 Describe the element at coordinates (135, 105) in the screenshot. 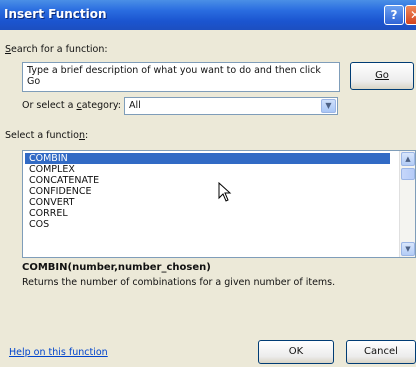

I see `category-value: All` at that location.